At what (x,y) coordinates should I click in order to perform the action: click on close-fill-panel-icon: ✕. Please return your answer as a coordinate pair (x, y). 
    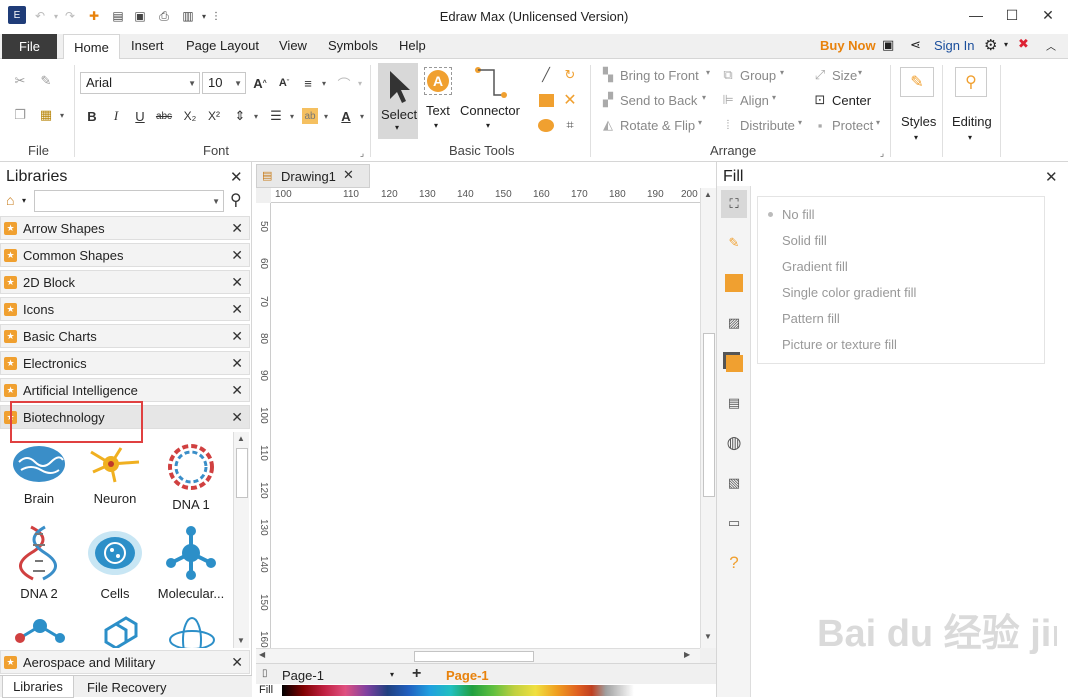
    Looking at the image, I should click on (1051, 177).